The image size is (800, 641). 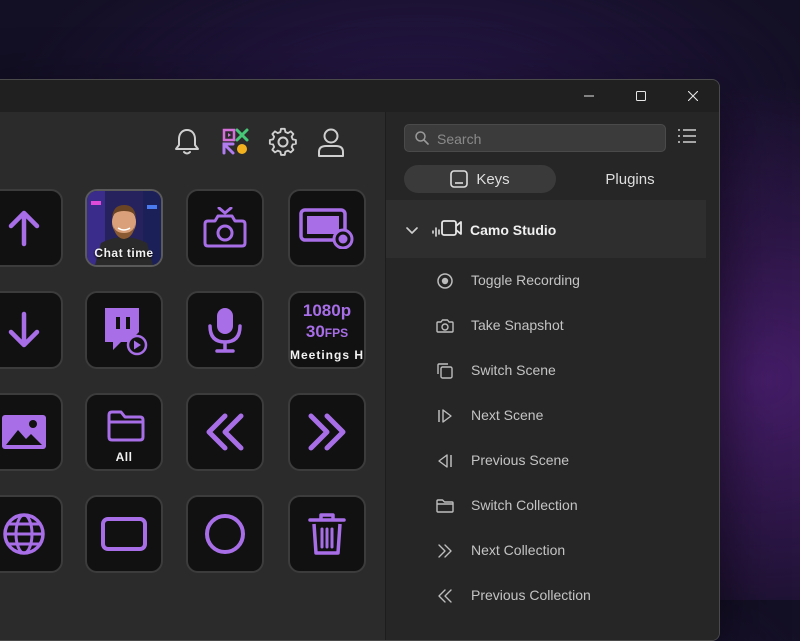 I want to click on camera-icon, so click(x=445, y=326).